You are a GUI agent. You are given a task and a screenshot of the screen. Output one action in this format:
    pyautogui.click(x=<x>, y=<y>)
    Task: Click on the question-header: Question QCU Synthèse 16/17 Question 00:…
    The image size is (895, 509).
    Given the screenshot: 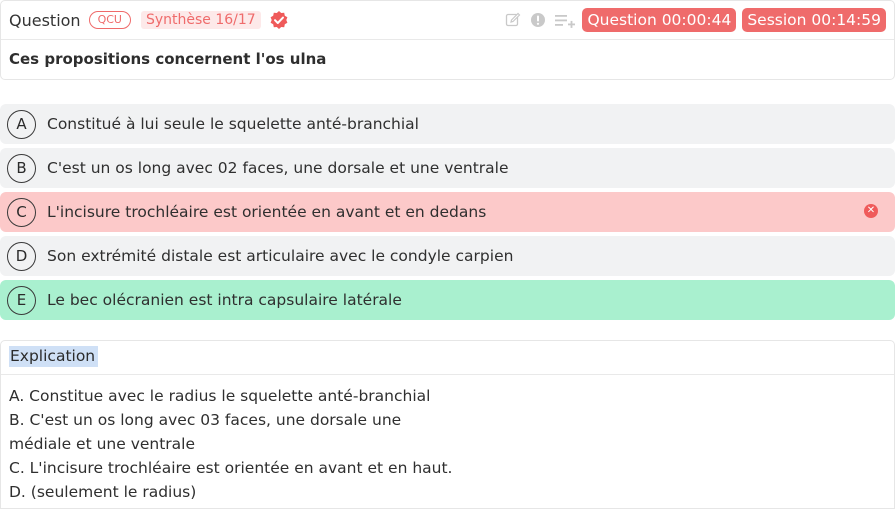 What is the action you would take?
    pyautogui.click(x=447, y=20)
    